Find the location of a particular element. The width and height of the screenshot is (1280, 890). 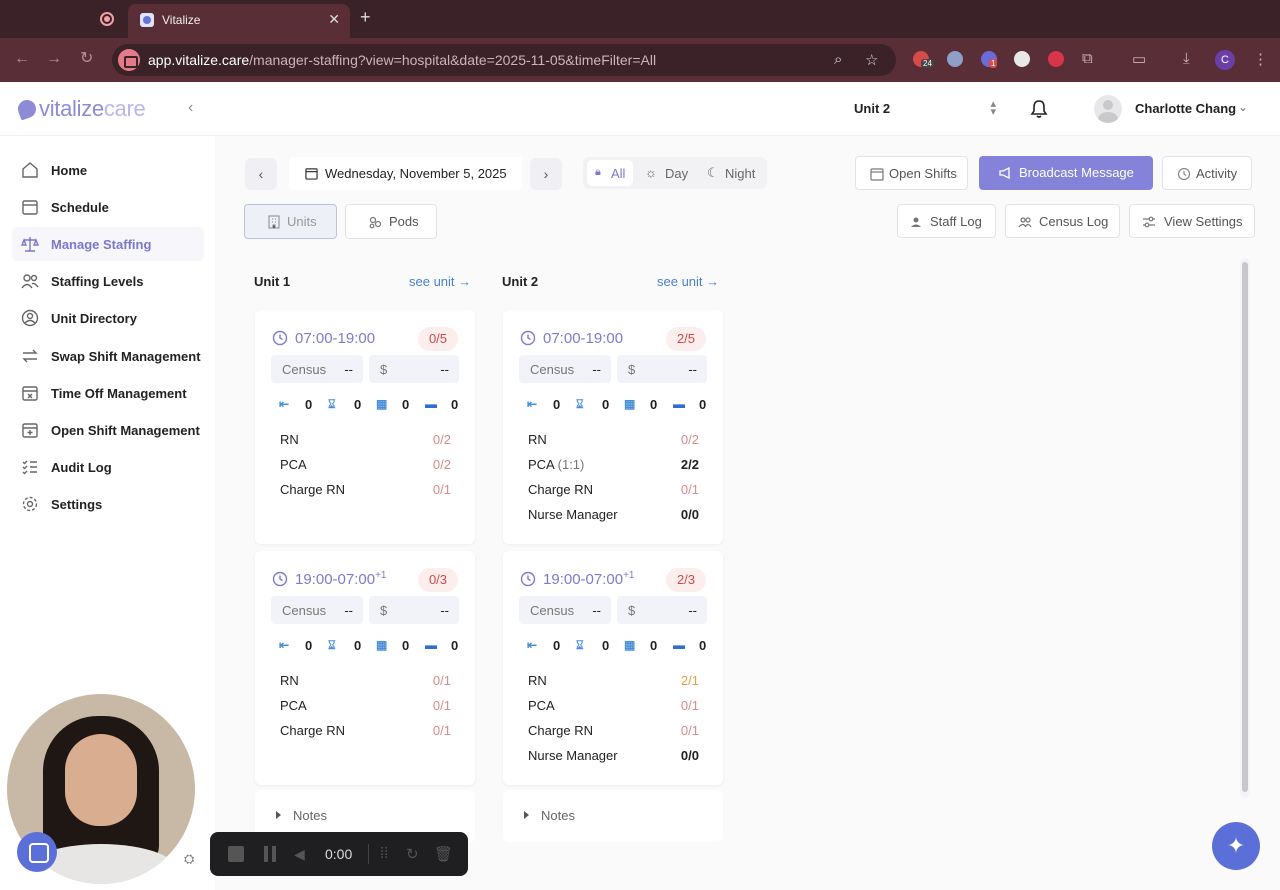

user-avatar is located at coordinates (1108, 109).